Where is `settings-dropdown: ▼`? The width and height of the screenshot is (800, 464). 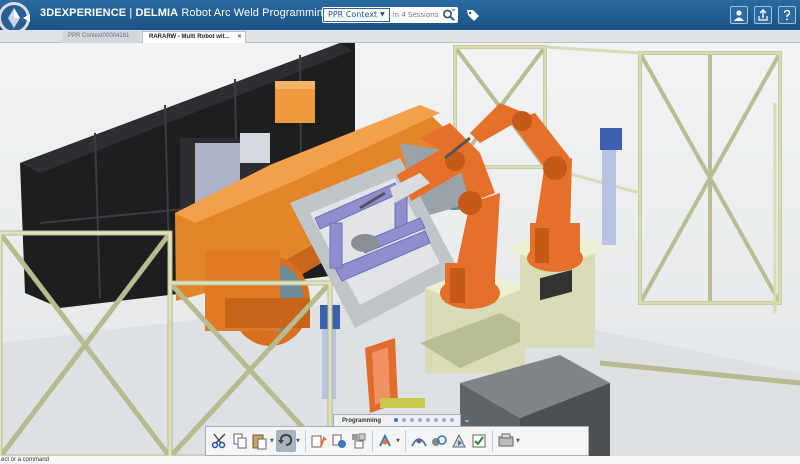
settings-dropdown: ▼ is located at coordinates (519, 441).